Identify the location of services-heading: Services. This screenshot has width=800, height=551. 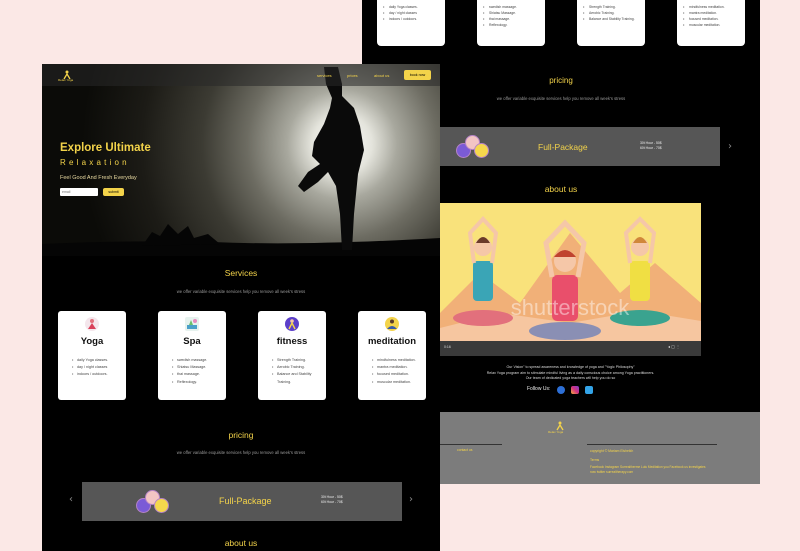
(241, 273).